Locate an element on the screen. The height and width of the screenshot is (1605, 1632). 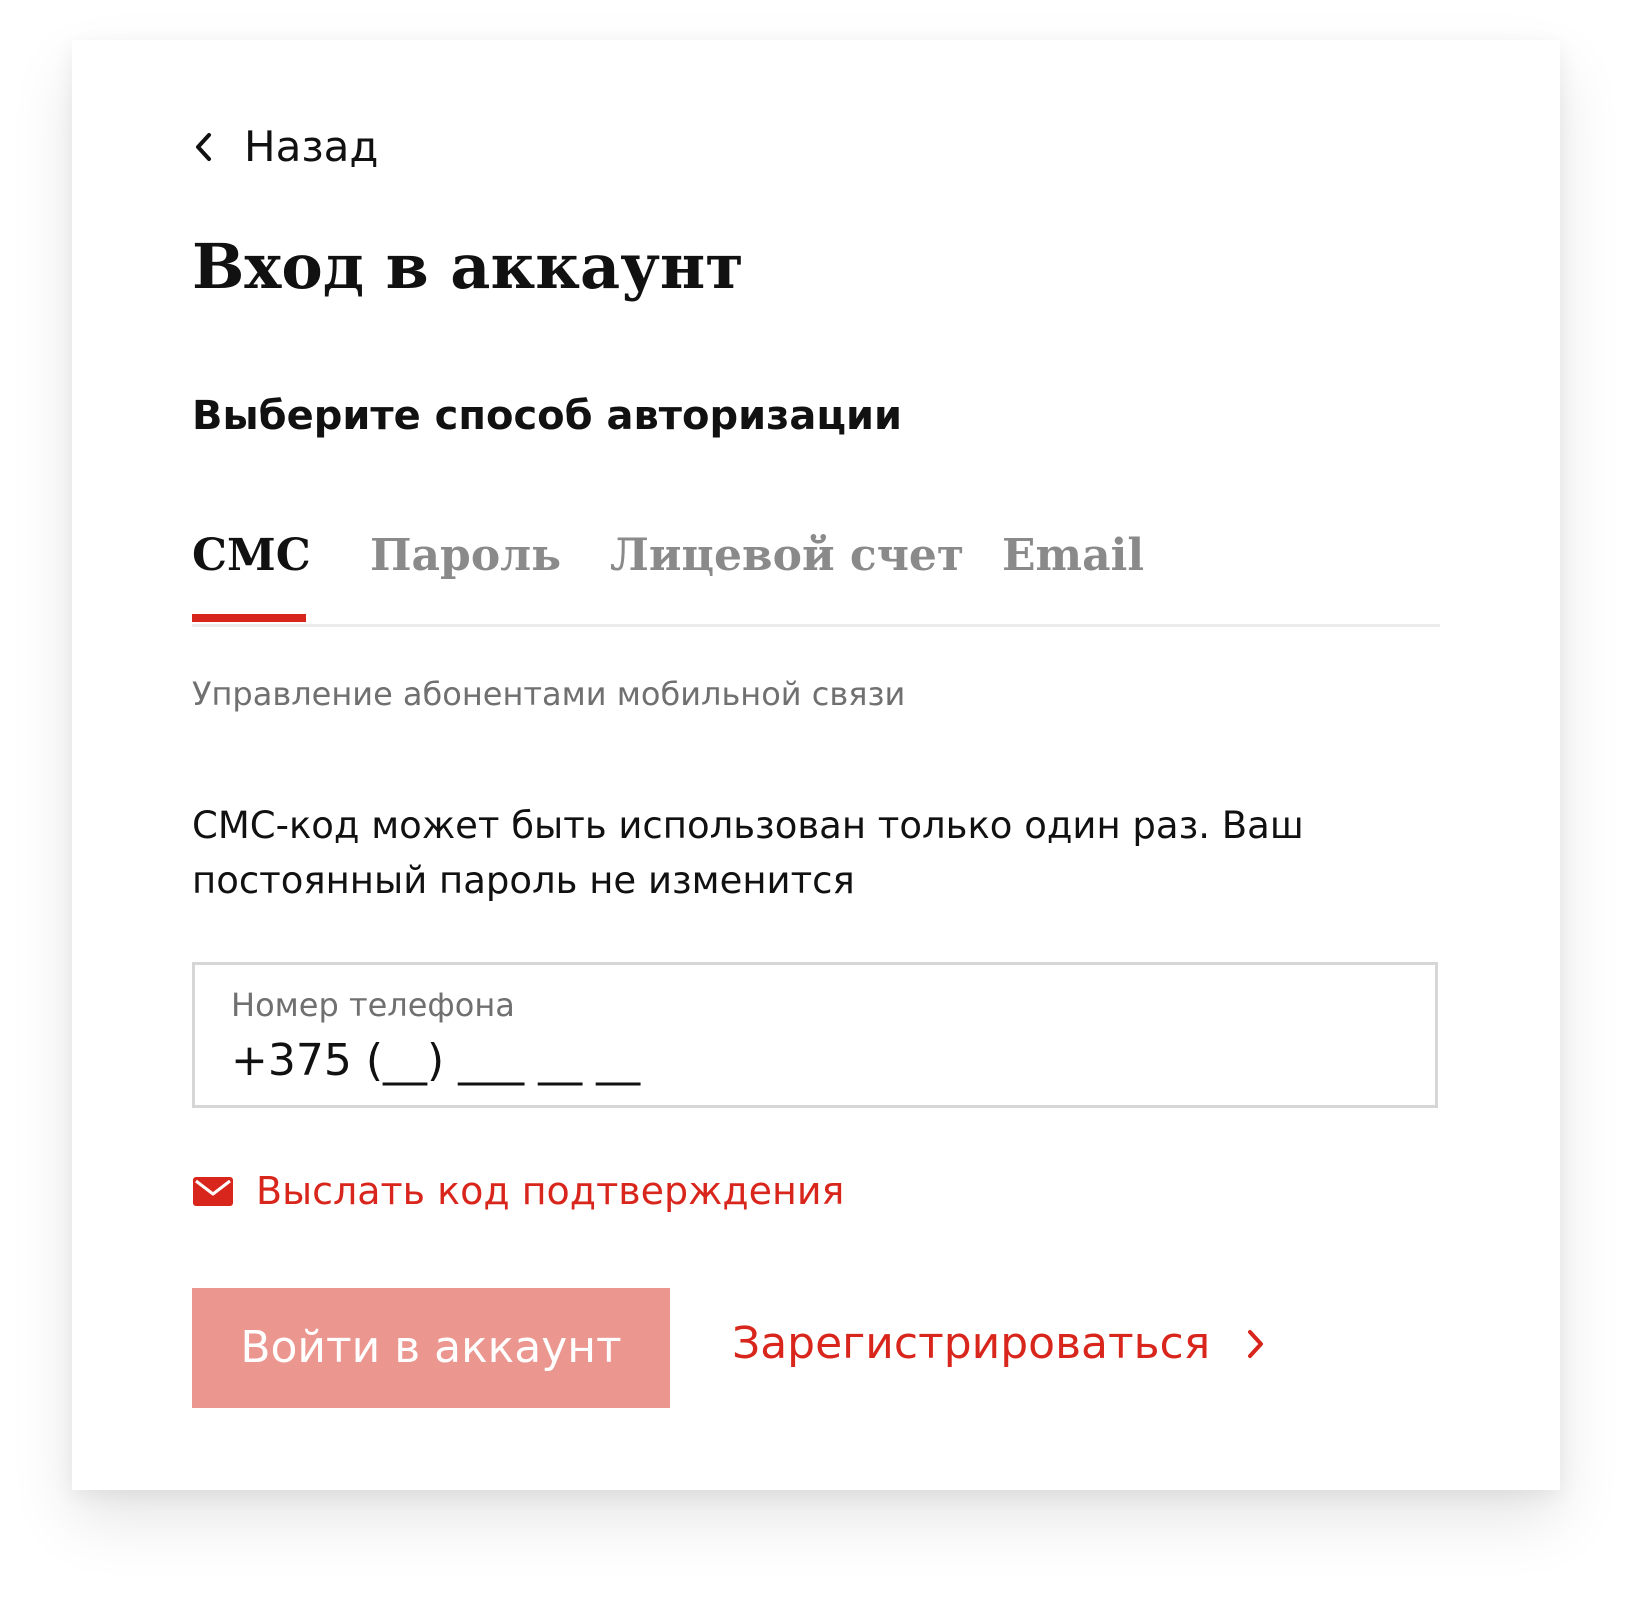
send-code-label: Выслать код подтверждения is located at coordinates (550, 1191).